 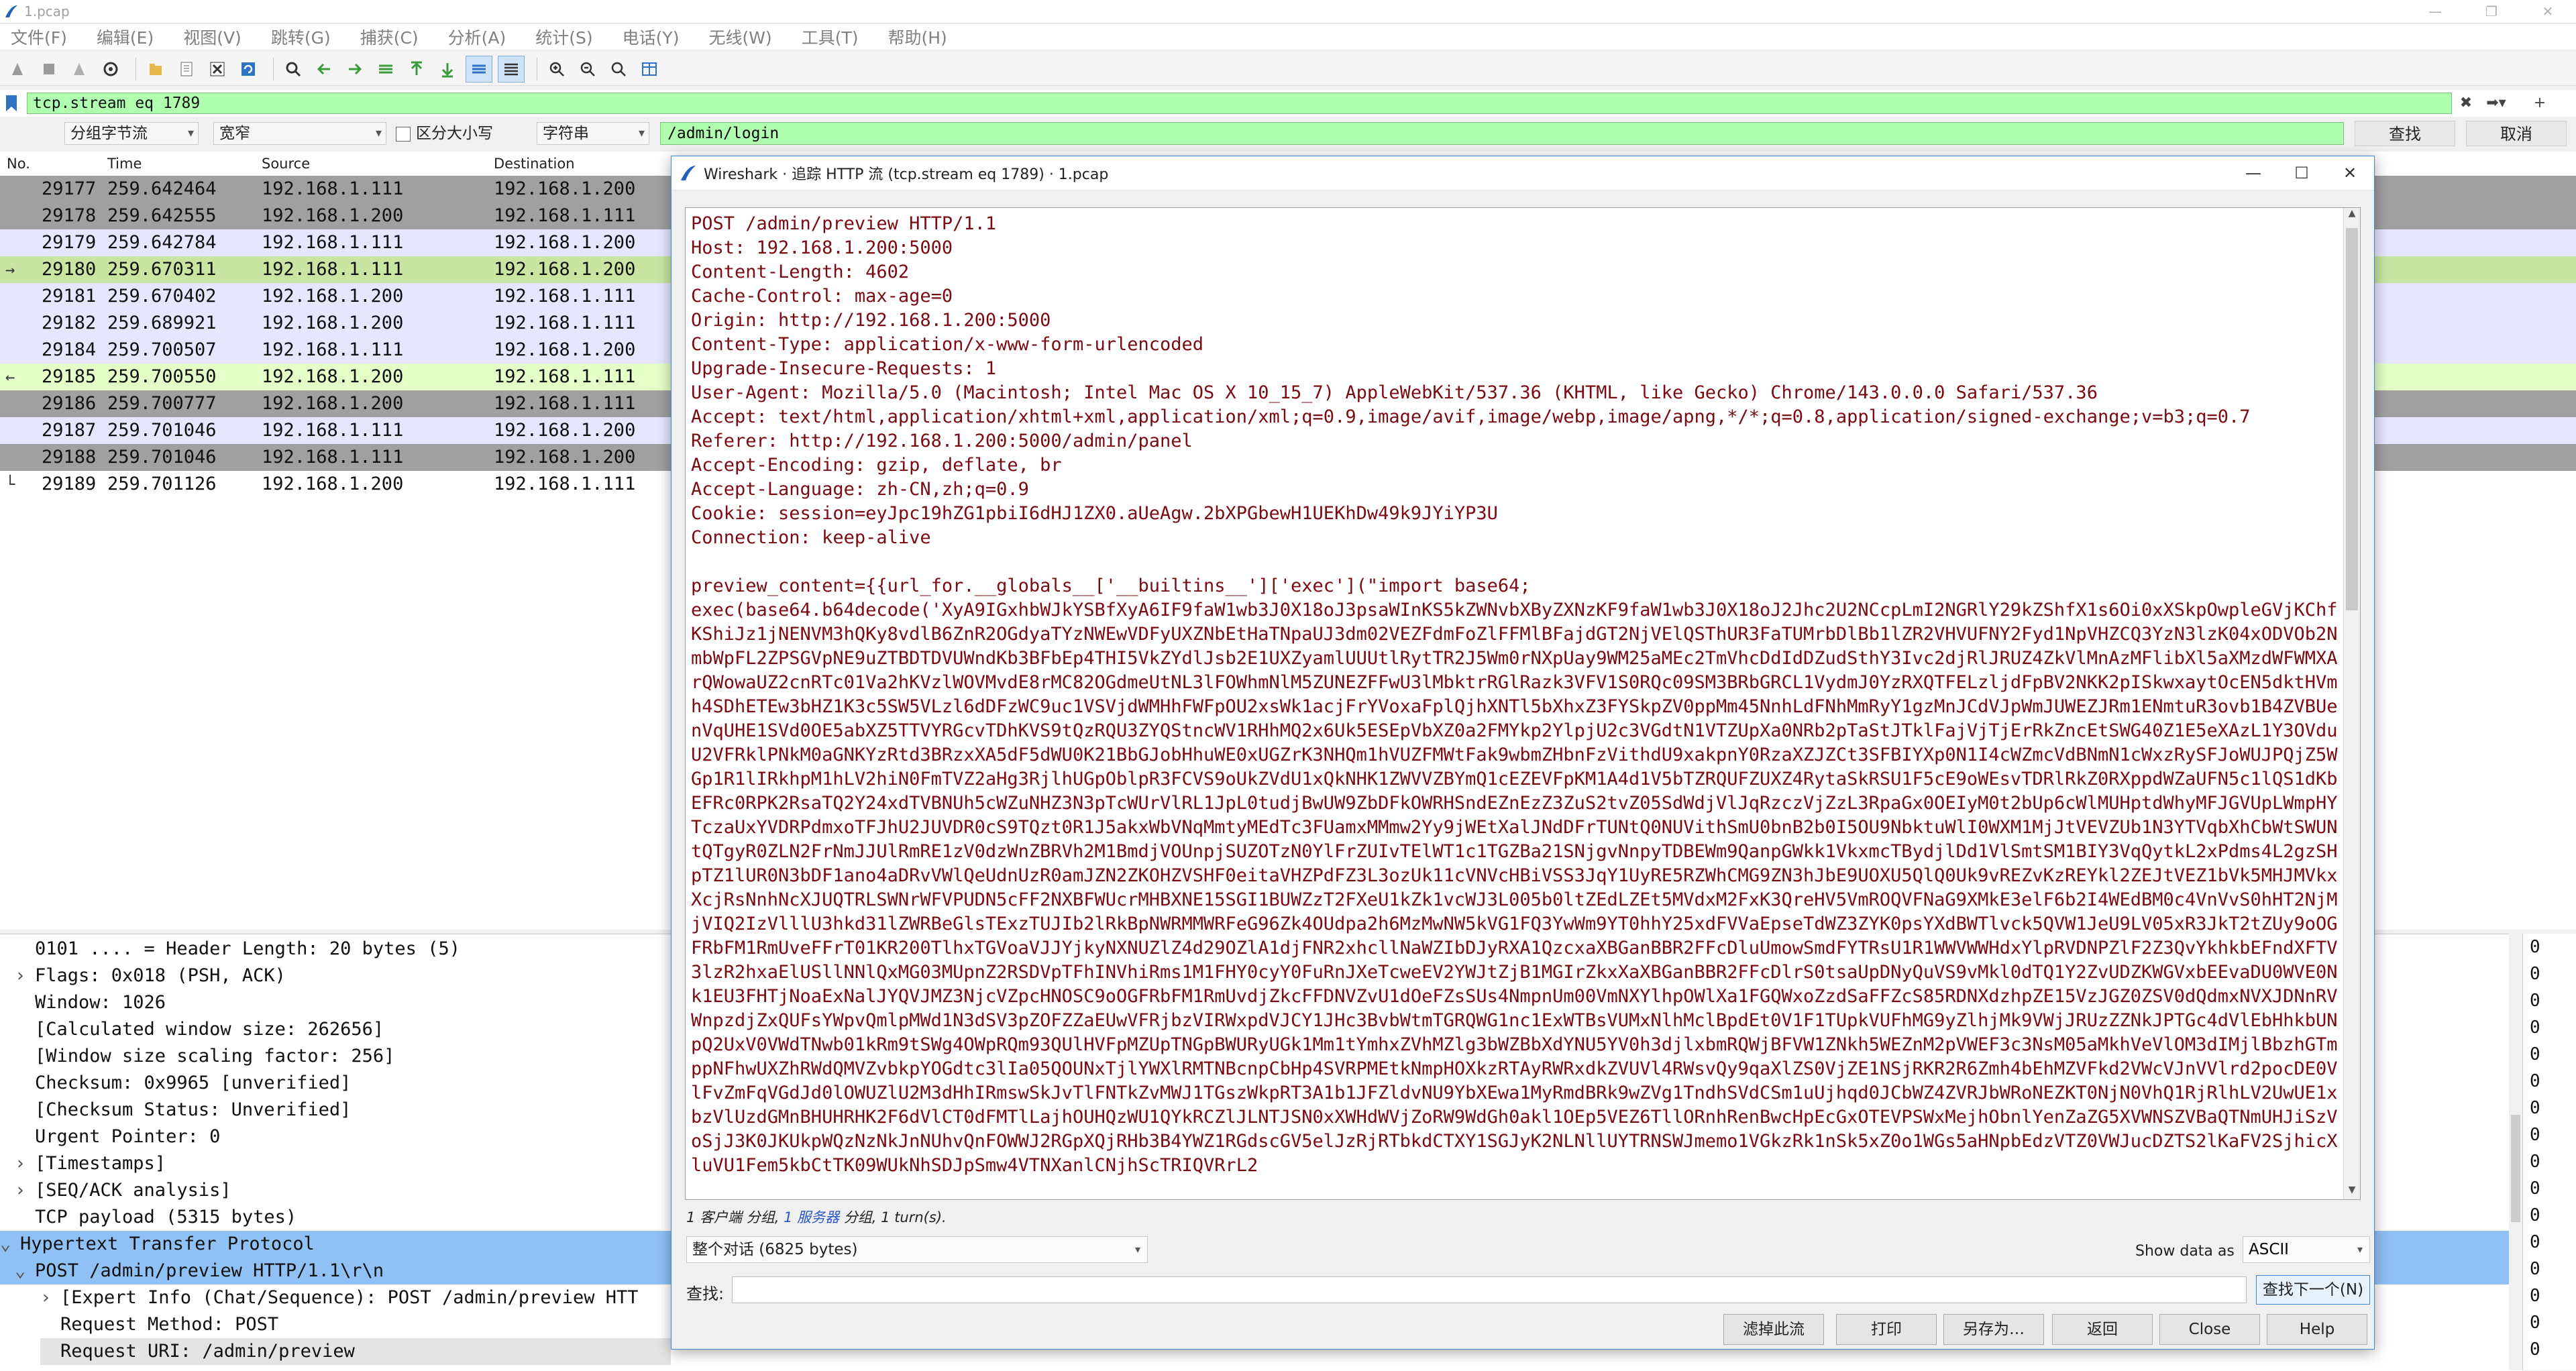 What do you see at coordinates (1886, 1329) in the screenshot?
I see `print-button: 打印` at bounding box center [1886, 1329].